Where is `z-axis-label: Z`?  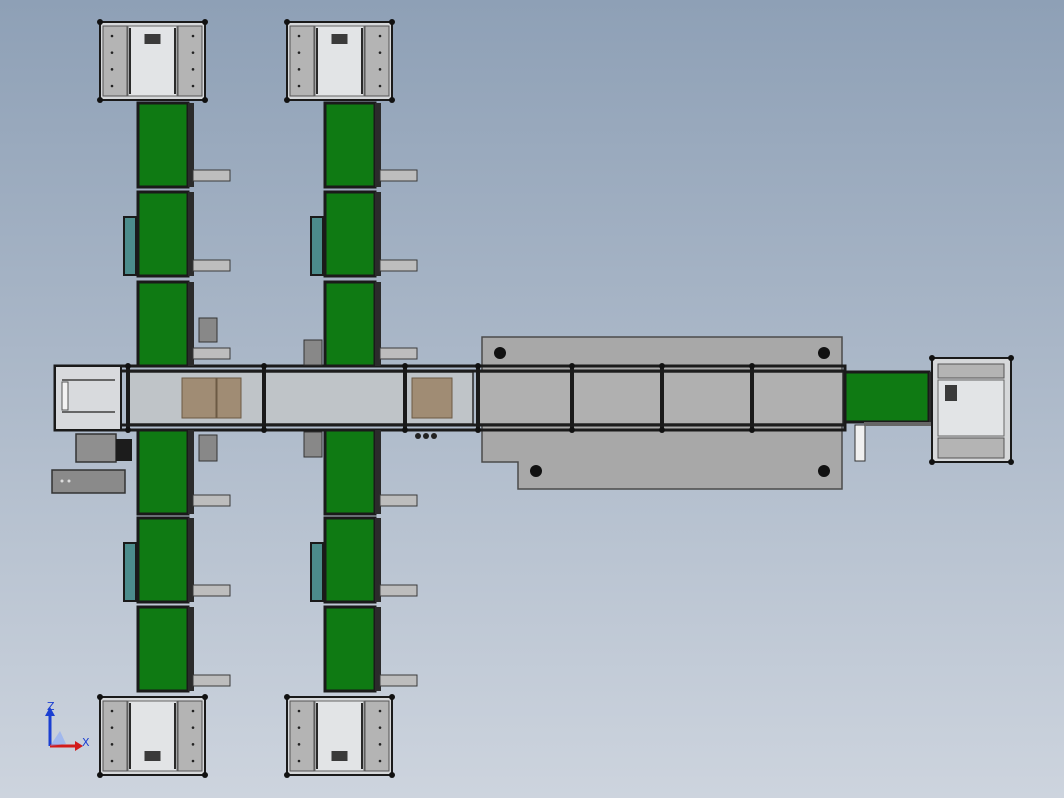 z-axis-label: Z is located at coordinates (51, 706).